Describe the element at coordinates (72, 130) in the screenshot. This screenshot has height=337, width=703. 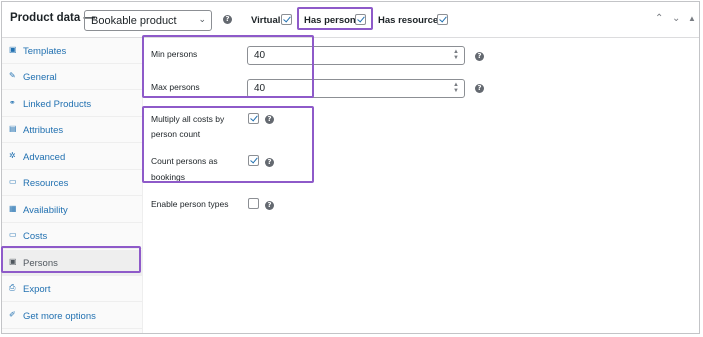
I see `tab-attributes: ▤ Attributes` at that location.